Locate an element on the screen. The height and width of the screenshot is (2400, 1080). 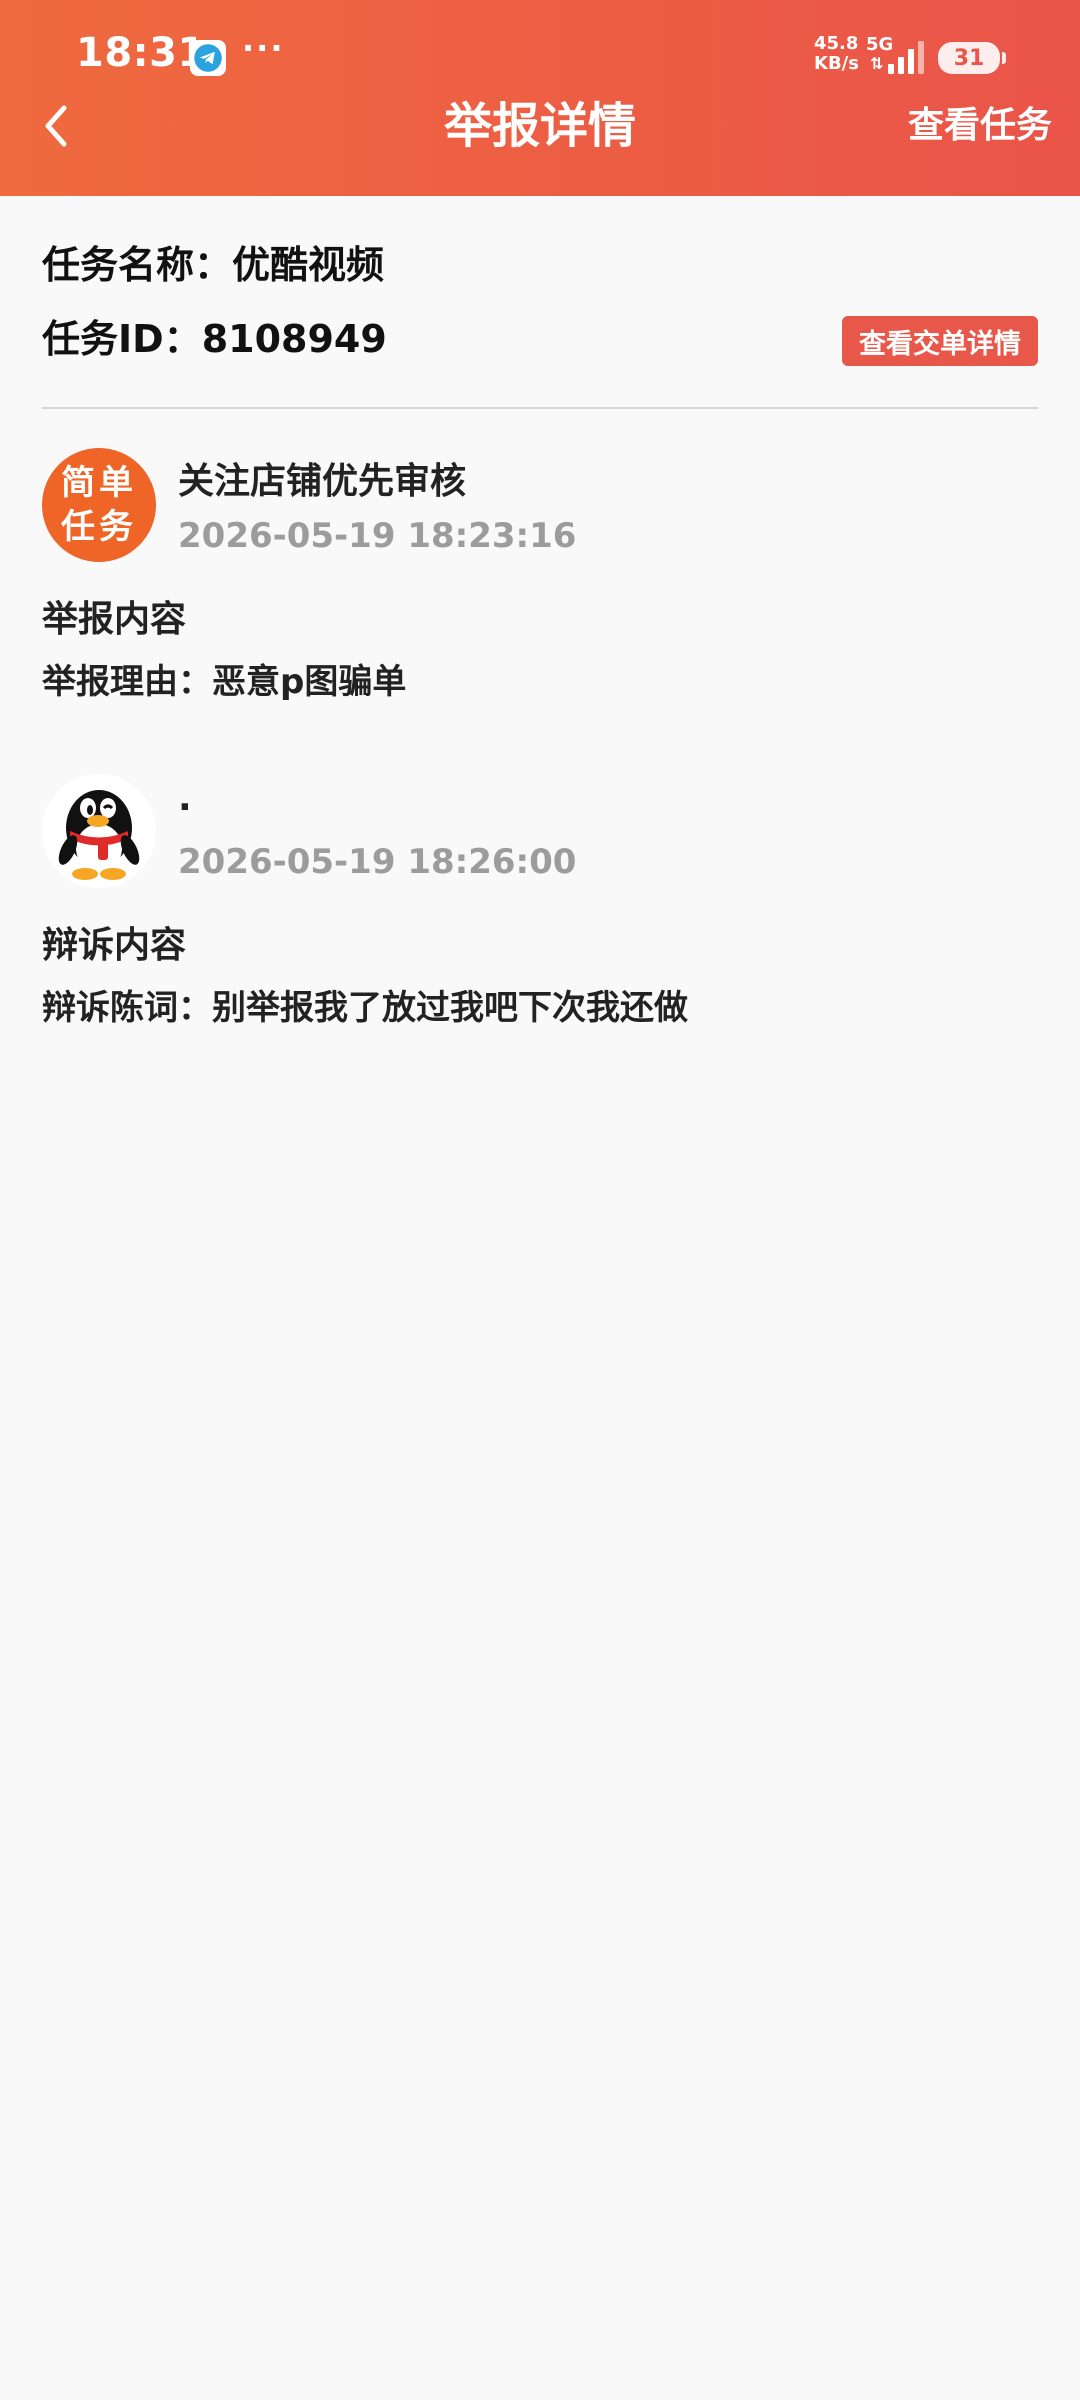
signal-icon is located at coordinates (906, 57).